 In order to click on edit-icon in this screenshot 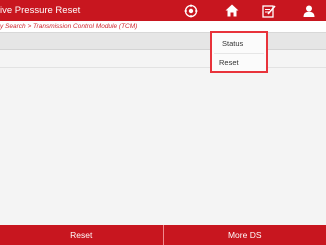, I will do `click(269, 11)`.